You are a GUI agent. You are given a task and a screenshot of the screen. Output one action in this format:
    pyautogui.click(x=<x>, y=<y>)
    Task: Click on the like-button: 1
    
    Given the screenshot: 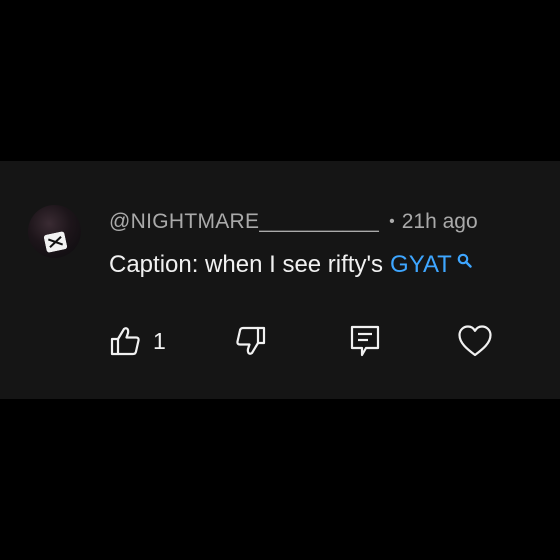 What is the action you would take?
    pyautogui.click(x=137, y=341)
    